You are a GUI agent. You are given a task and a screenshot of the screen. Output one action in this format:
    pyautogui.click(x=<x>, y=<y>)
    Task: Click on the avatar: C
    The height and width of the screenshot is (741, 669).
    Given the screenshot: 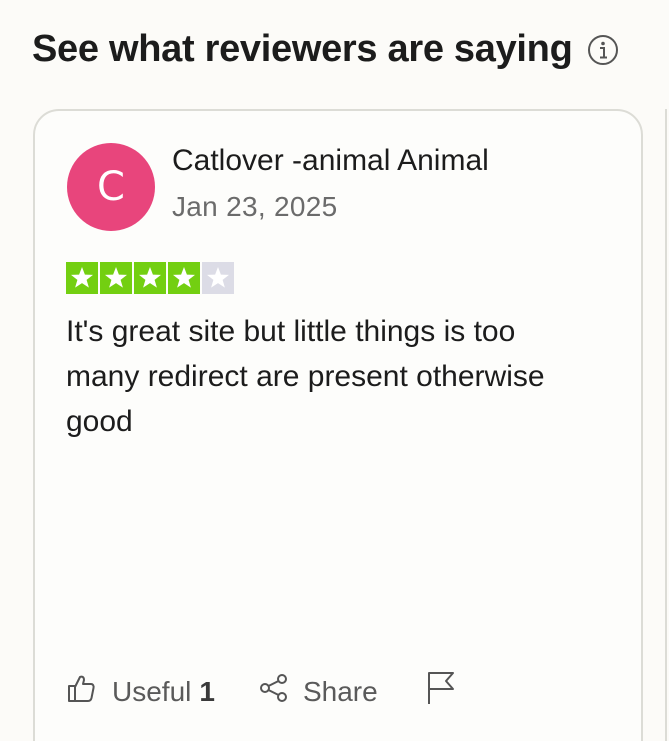 What is the action you would take?
    pyautogui.click(x=111, y=187)
    